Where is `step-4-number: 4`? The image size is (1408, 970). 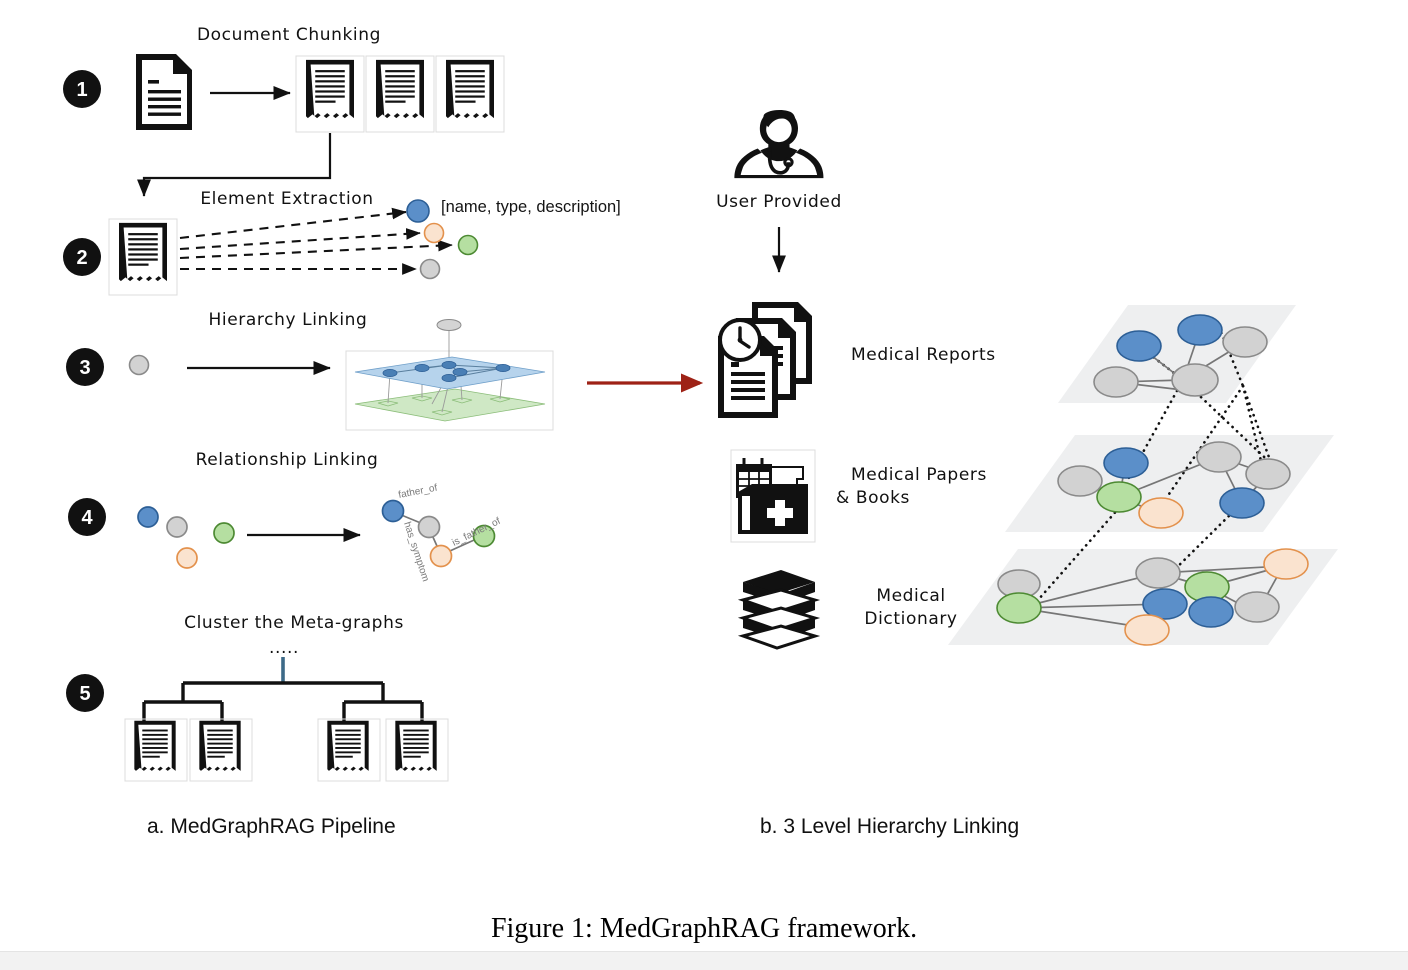
step-4-number: 4 is located at coordinates (87, 518).